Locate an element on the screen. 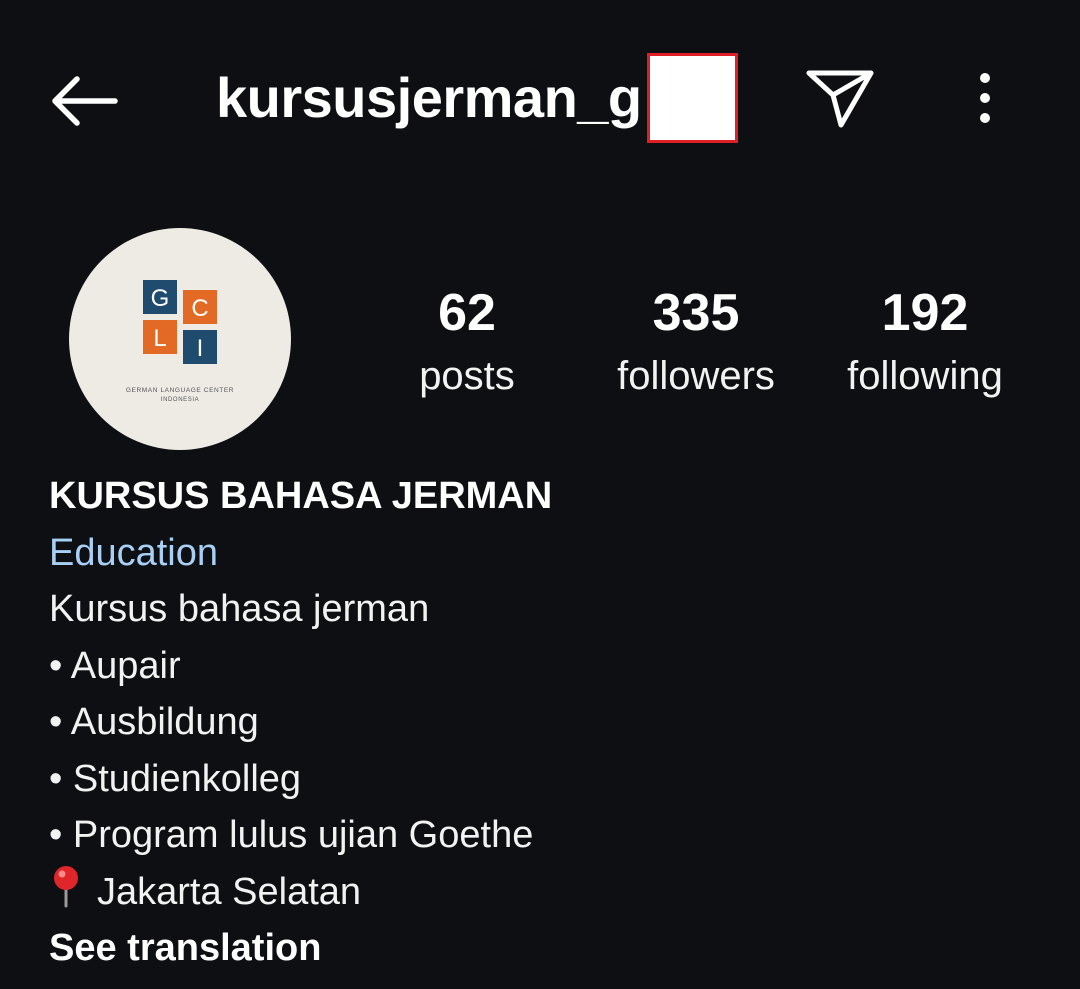 This screenshot has width=1080, height=989. profile-avatar: G C L I GERMAN LANGUAGE CENTER INDONESIA is located at coordinates (180, 339).